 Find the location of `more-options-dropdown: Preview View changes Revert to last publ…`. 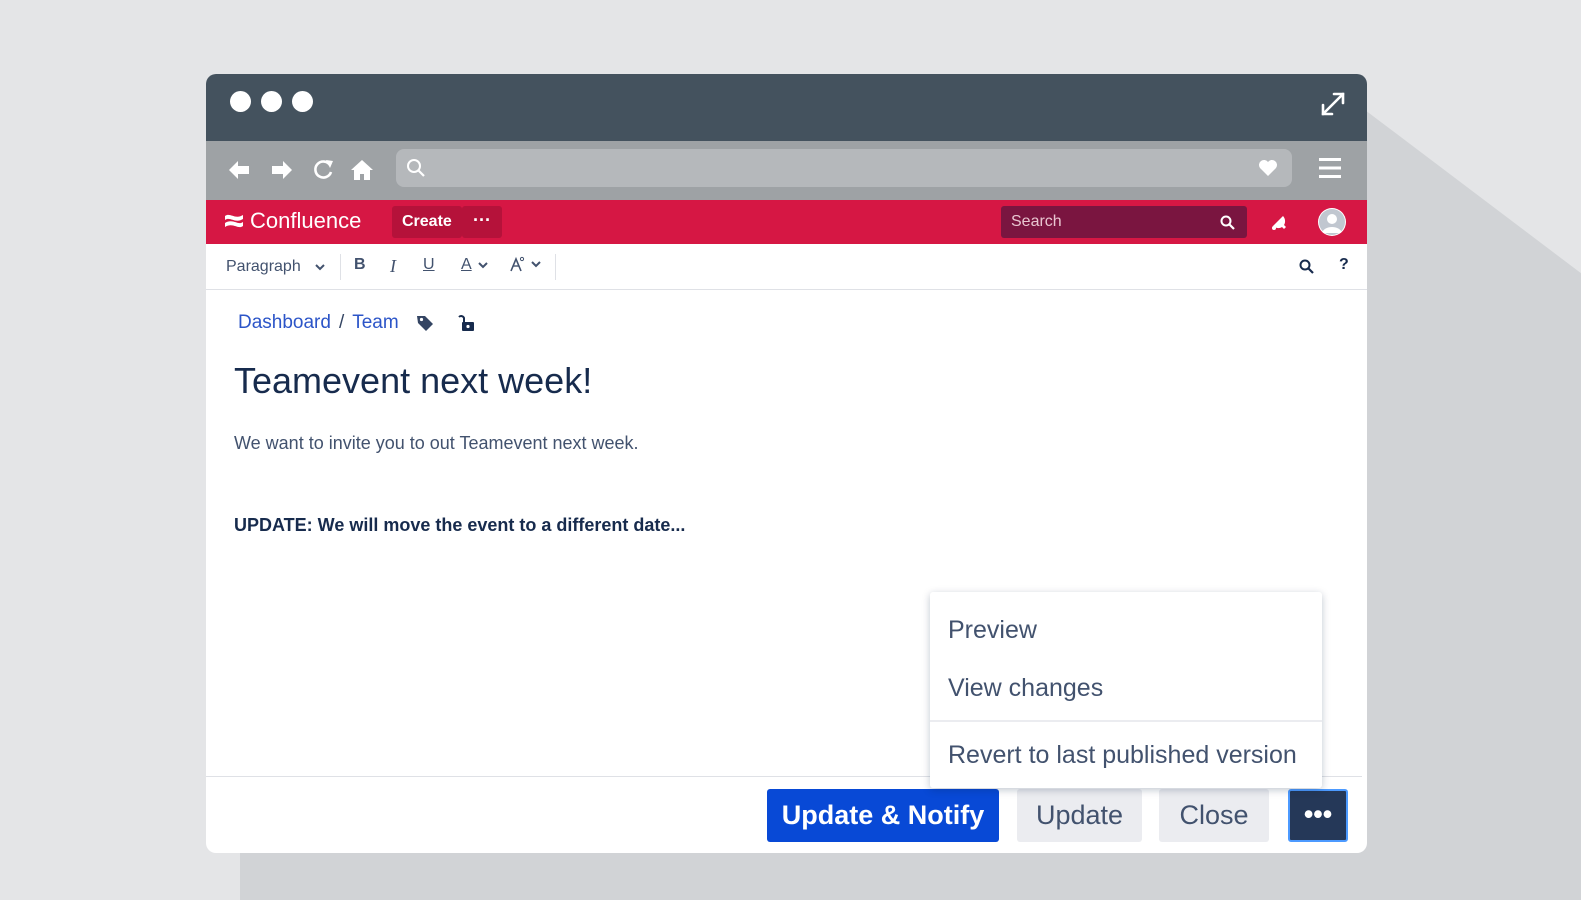

more-options-dropdown: Preview View changes Revert to last publ… is located at coordinates (1126, 690).